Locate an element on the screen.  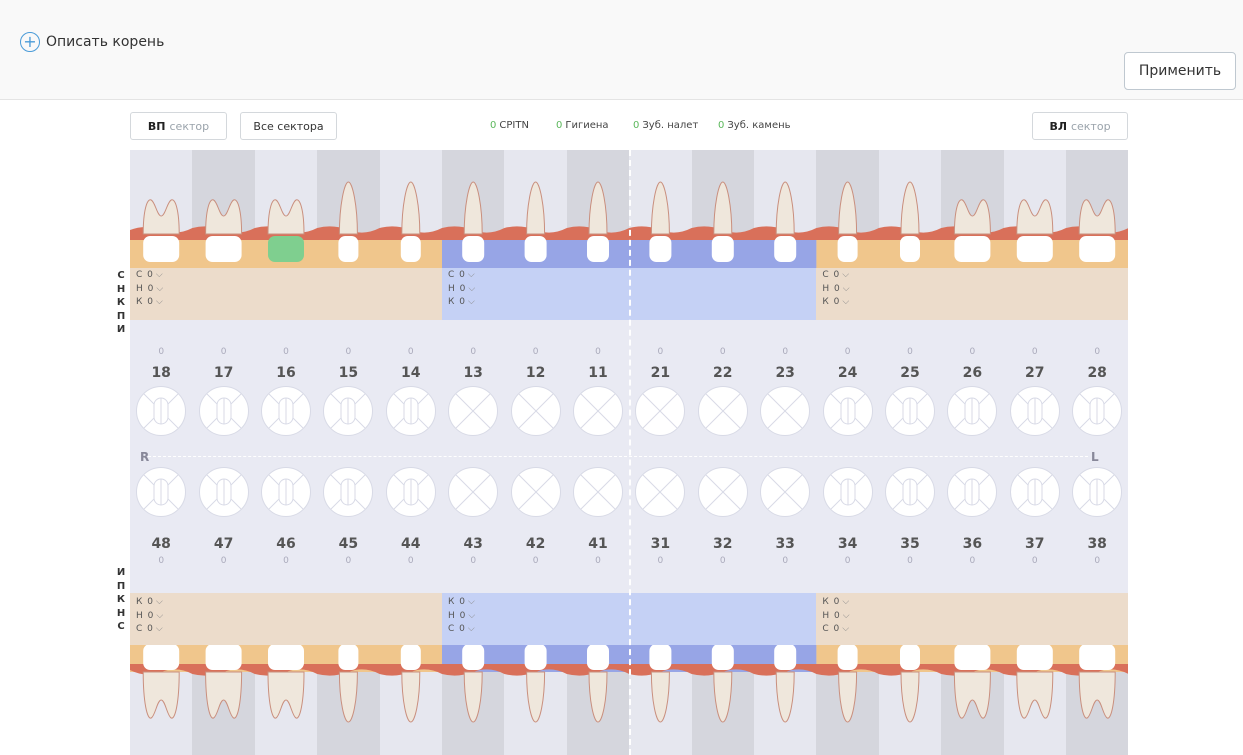
all-sectors-button: Все сектора is located at coordinates (288, 126).